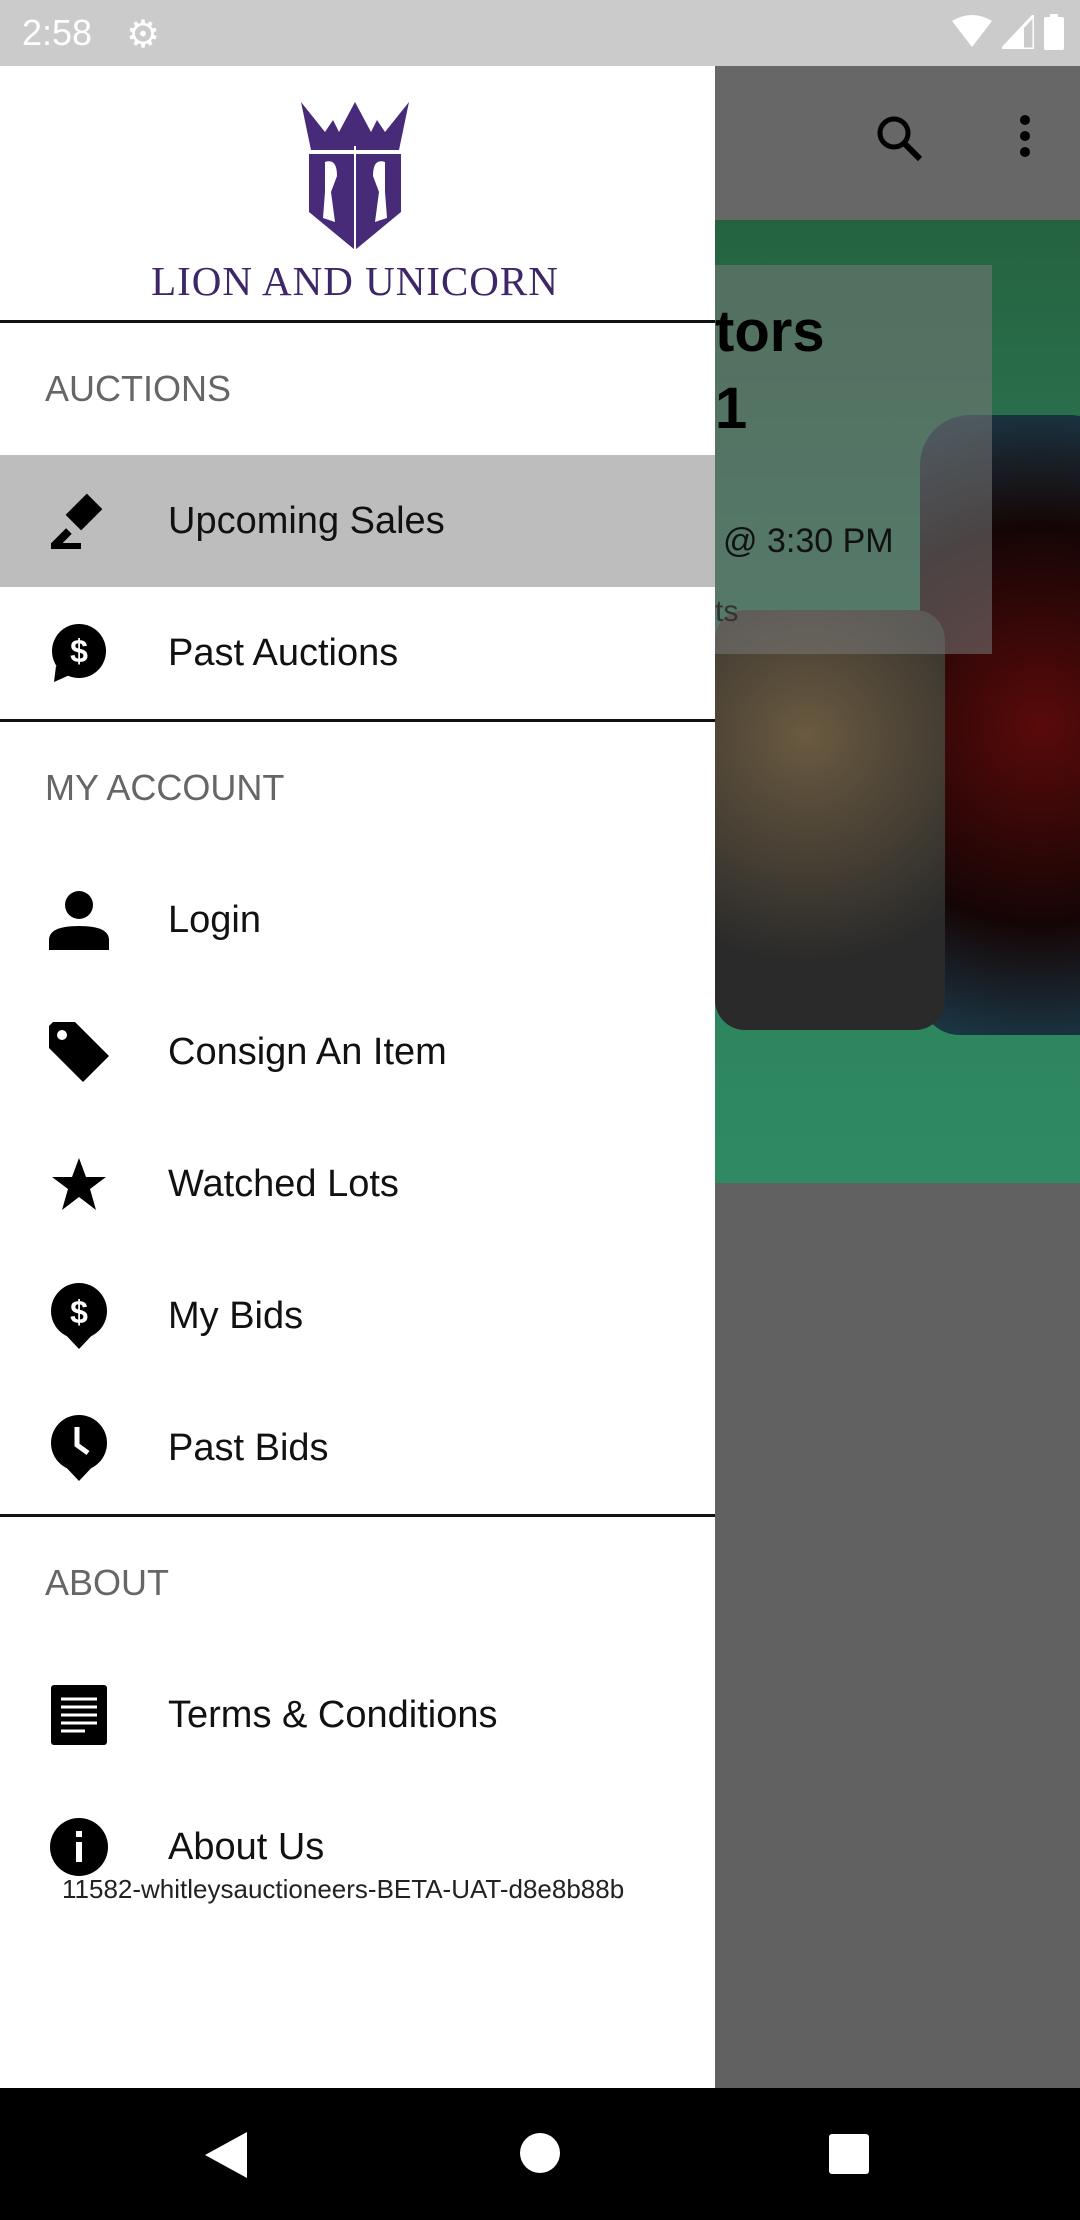  I want to click on auction-hero-card: tors 1 @ 3:30 PM ts, so click(897, 701).